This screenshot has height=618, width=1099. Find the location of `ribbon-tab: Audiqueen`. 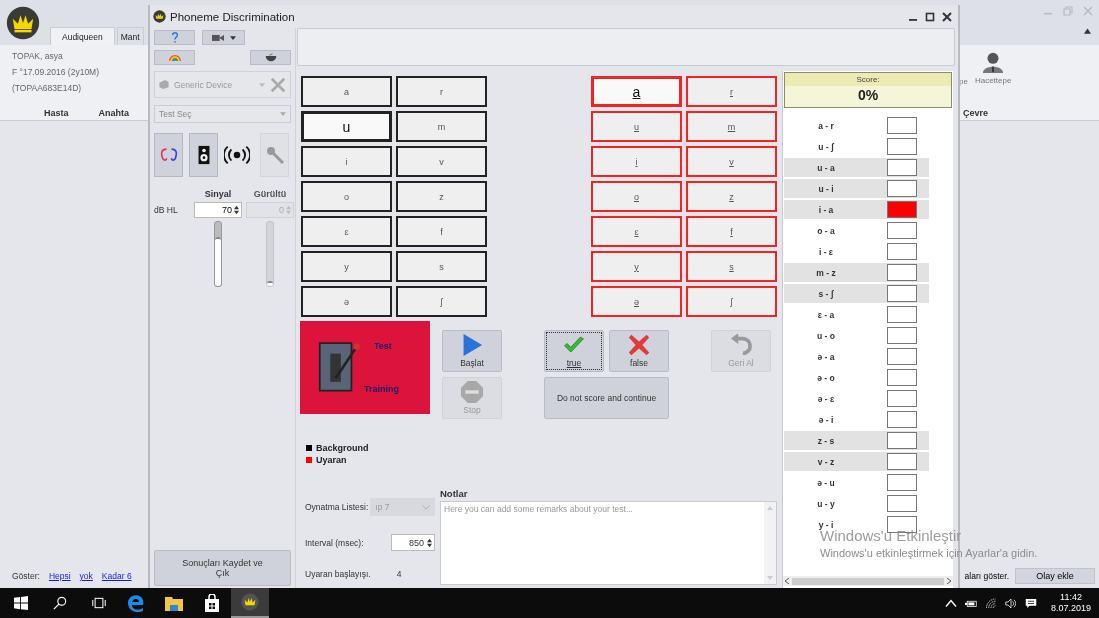

ribbon-tab: Audiqueen is located at coordinates (82, 36).